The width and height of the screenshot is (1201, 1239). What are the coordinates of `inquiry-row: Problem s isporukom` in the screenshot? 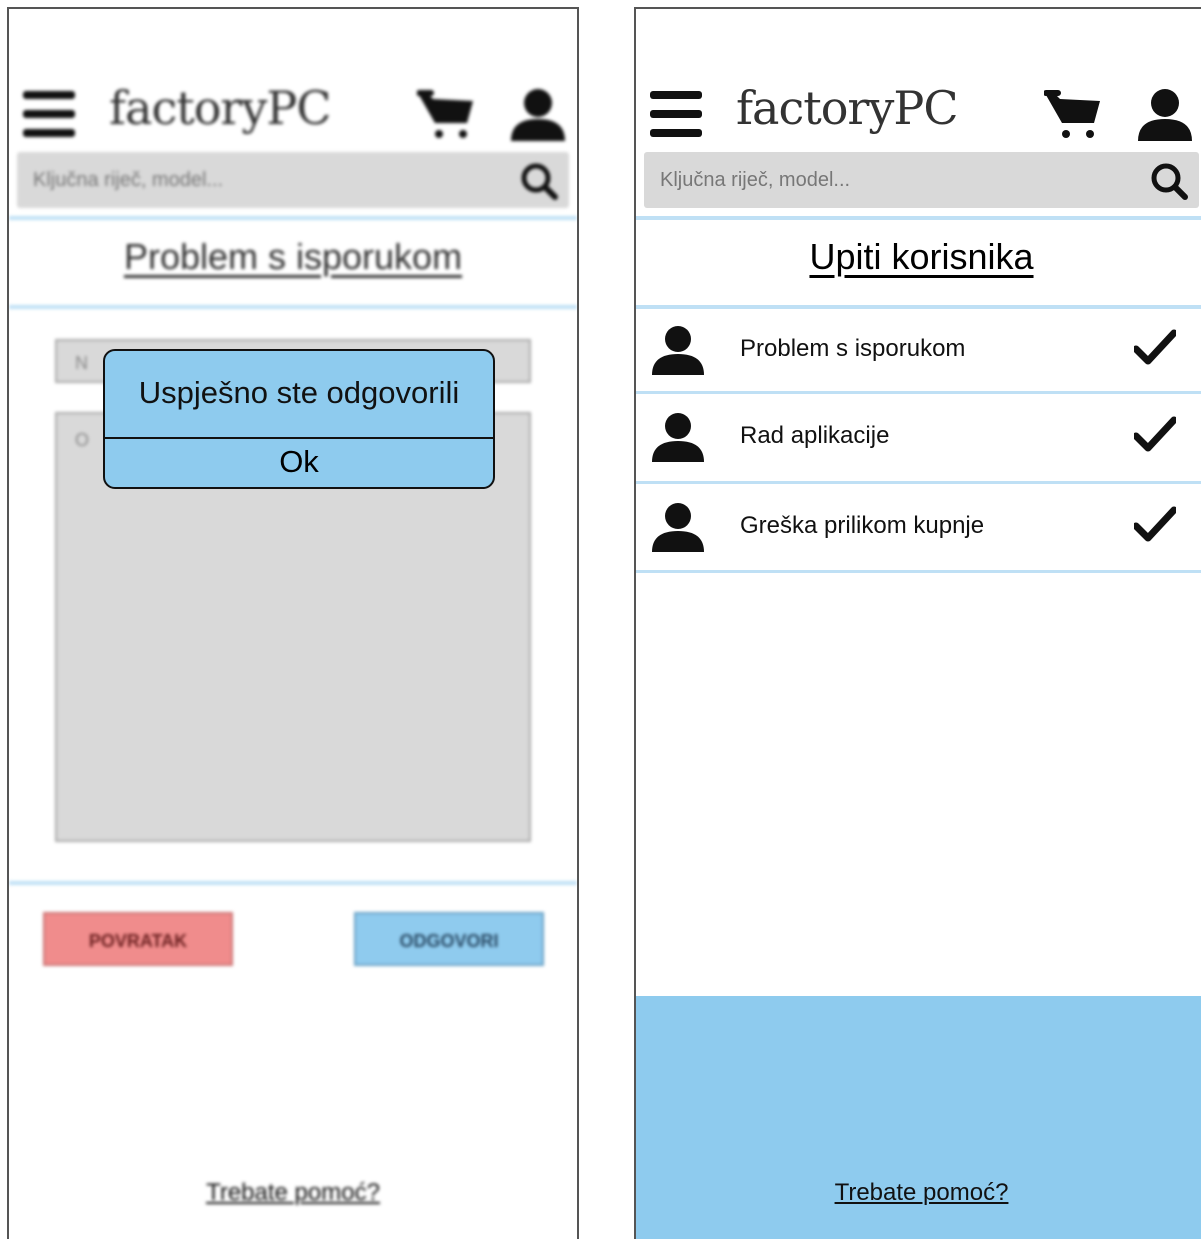 It's located at (918, 349).